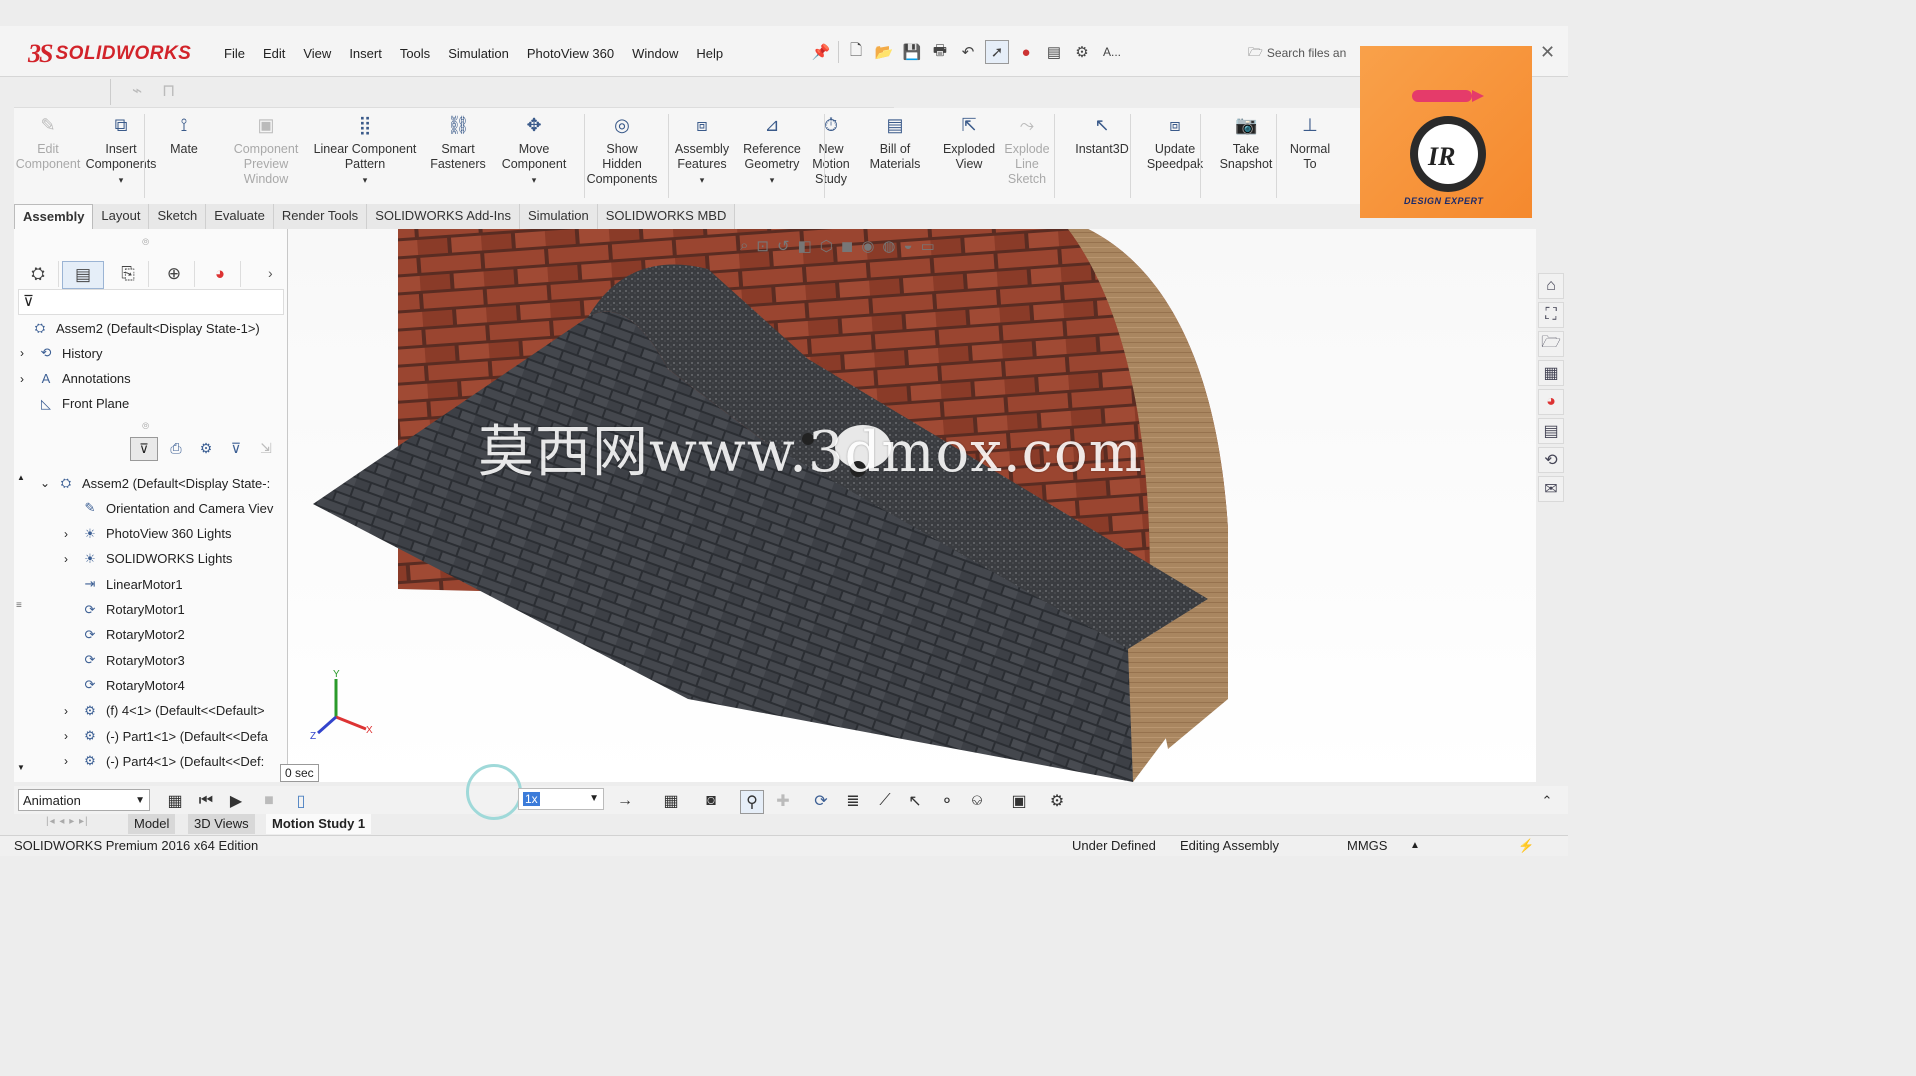  I want to click on command-take-snapshot: 📷 Take Snapshot, so click(1246, 140).